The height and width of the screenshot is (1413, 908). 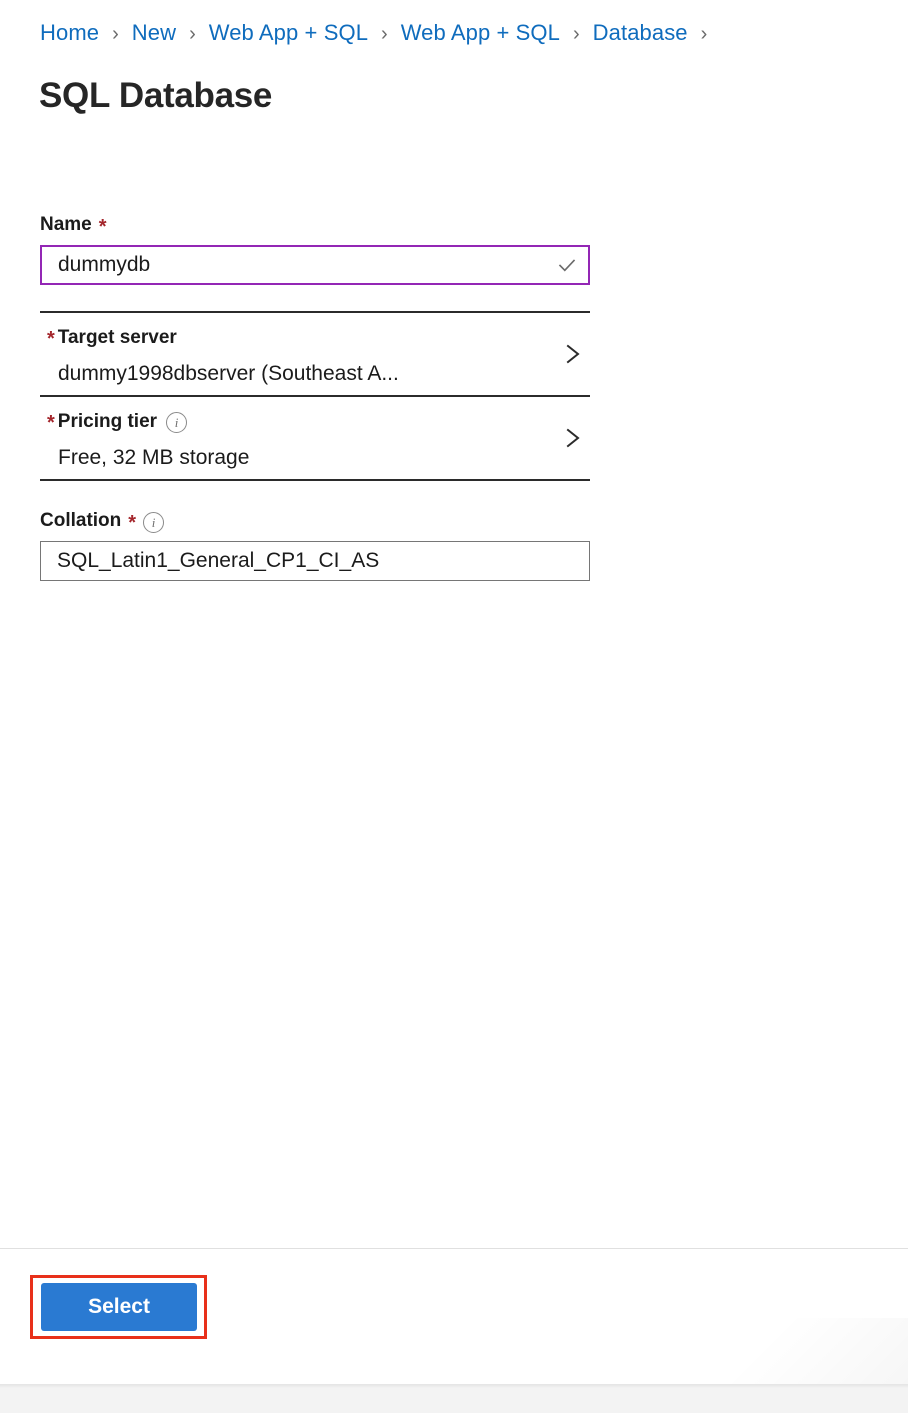 What do you see at coordinates (315, 338) in the screenshot?
I see `target-server-label: * Target server` at bounding box center [315, 338].